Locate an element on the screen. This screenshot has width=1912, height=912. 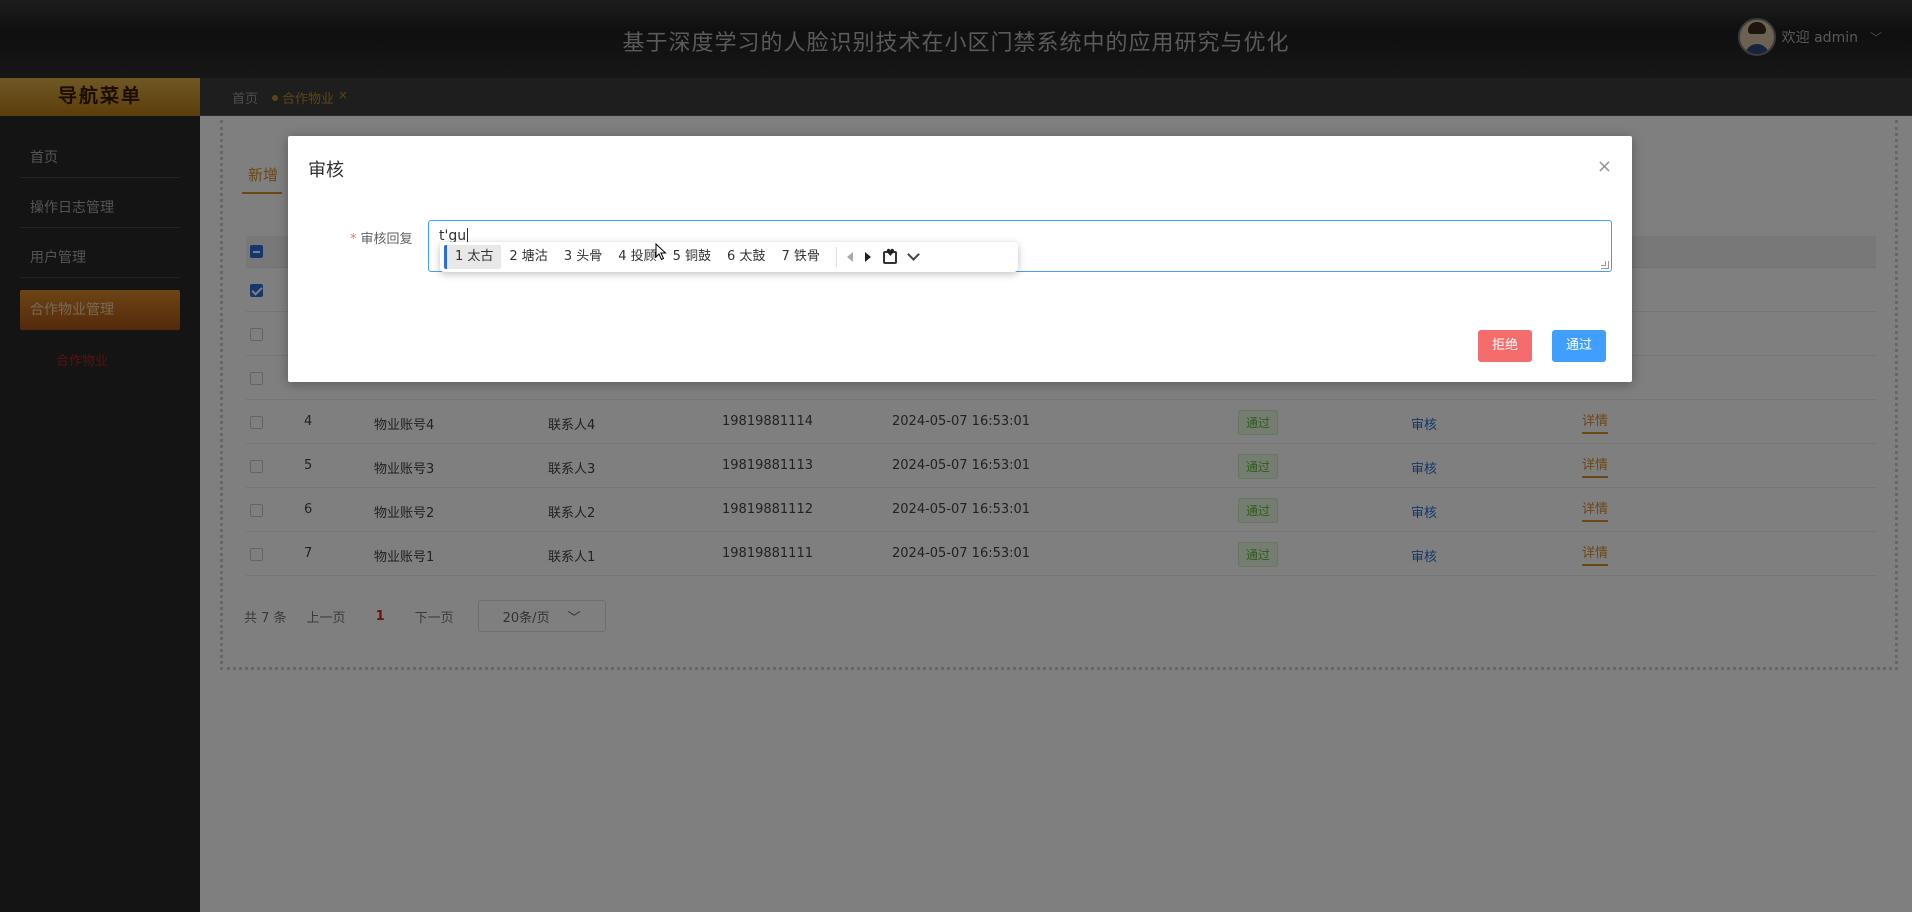
required-star: * is located at coordinates (353, 239).